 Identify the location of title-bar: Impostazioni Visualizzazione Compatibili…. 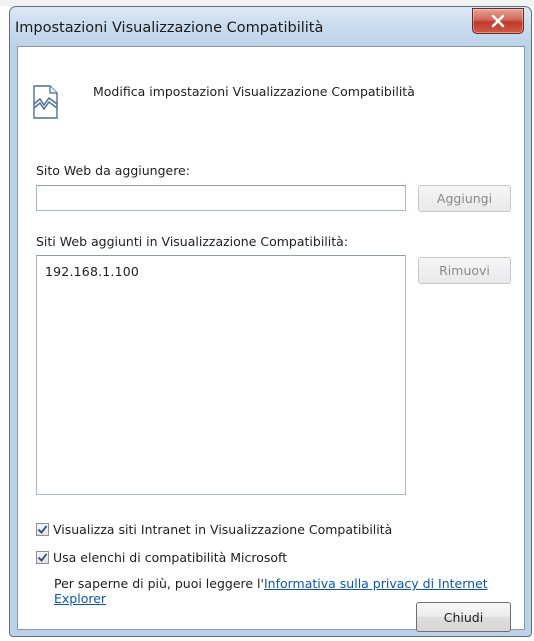
(270, 29).